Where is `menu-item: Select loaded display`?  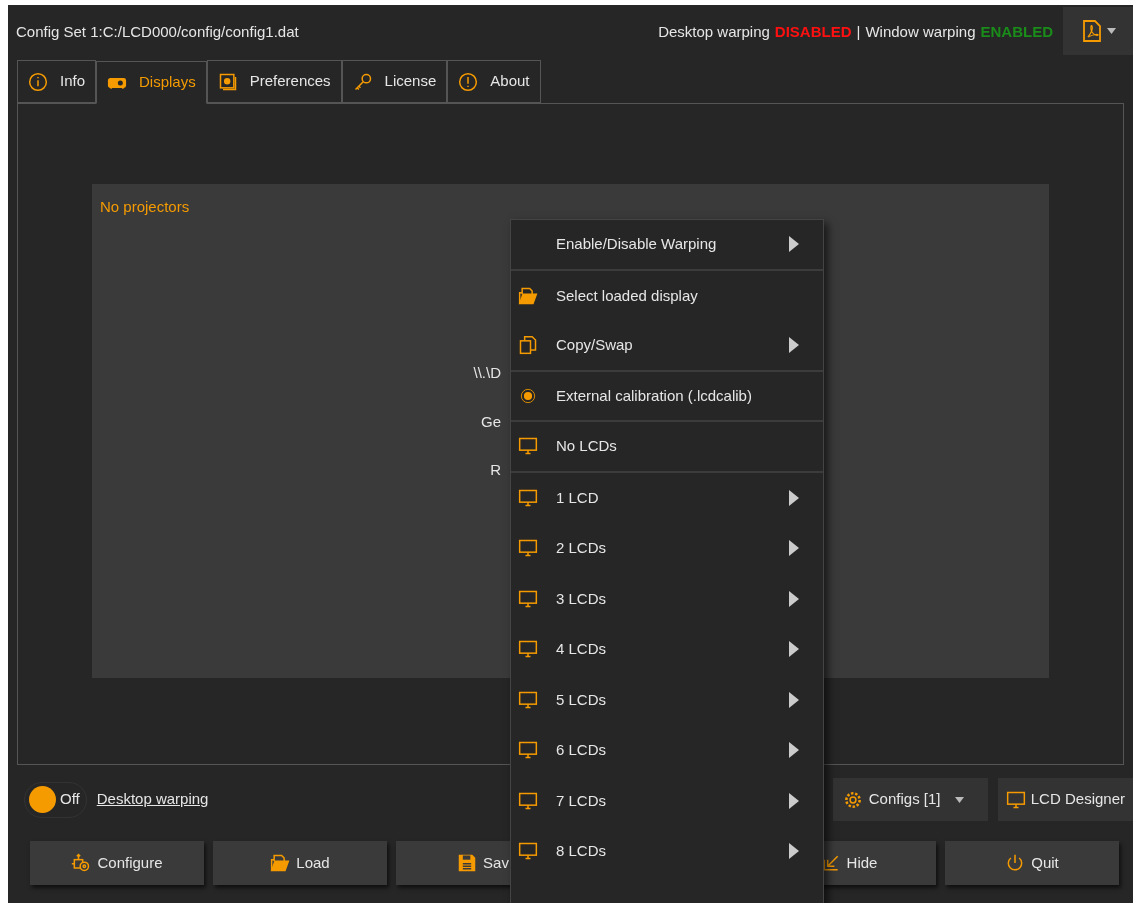
menu-item: Select loaded display is located at coordinates (667, 295).